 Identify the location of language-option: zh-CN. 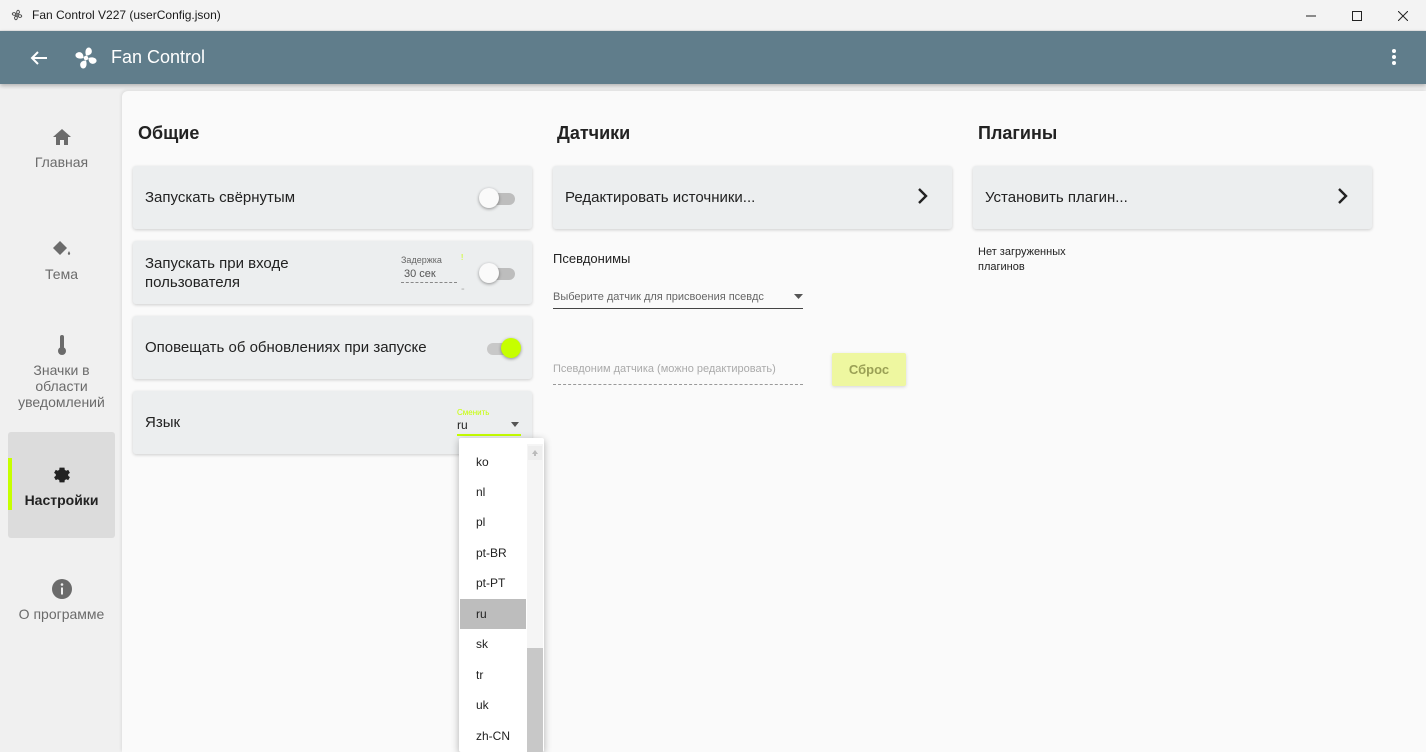
(493, 736).